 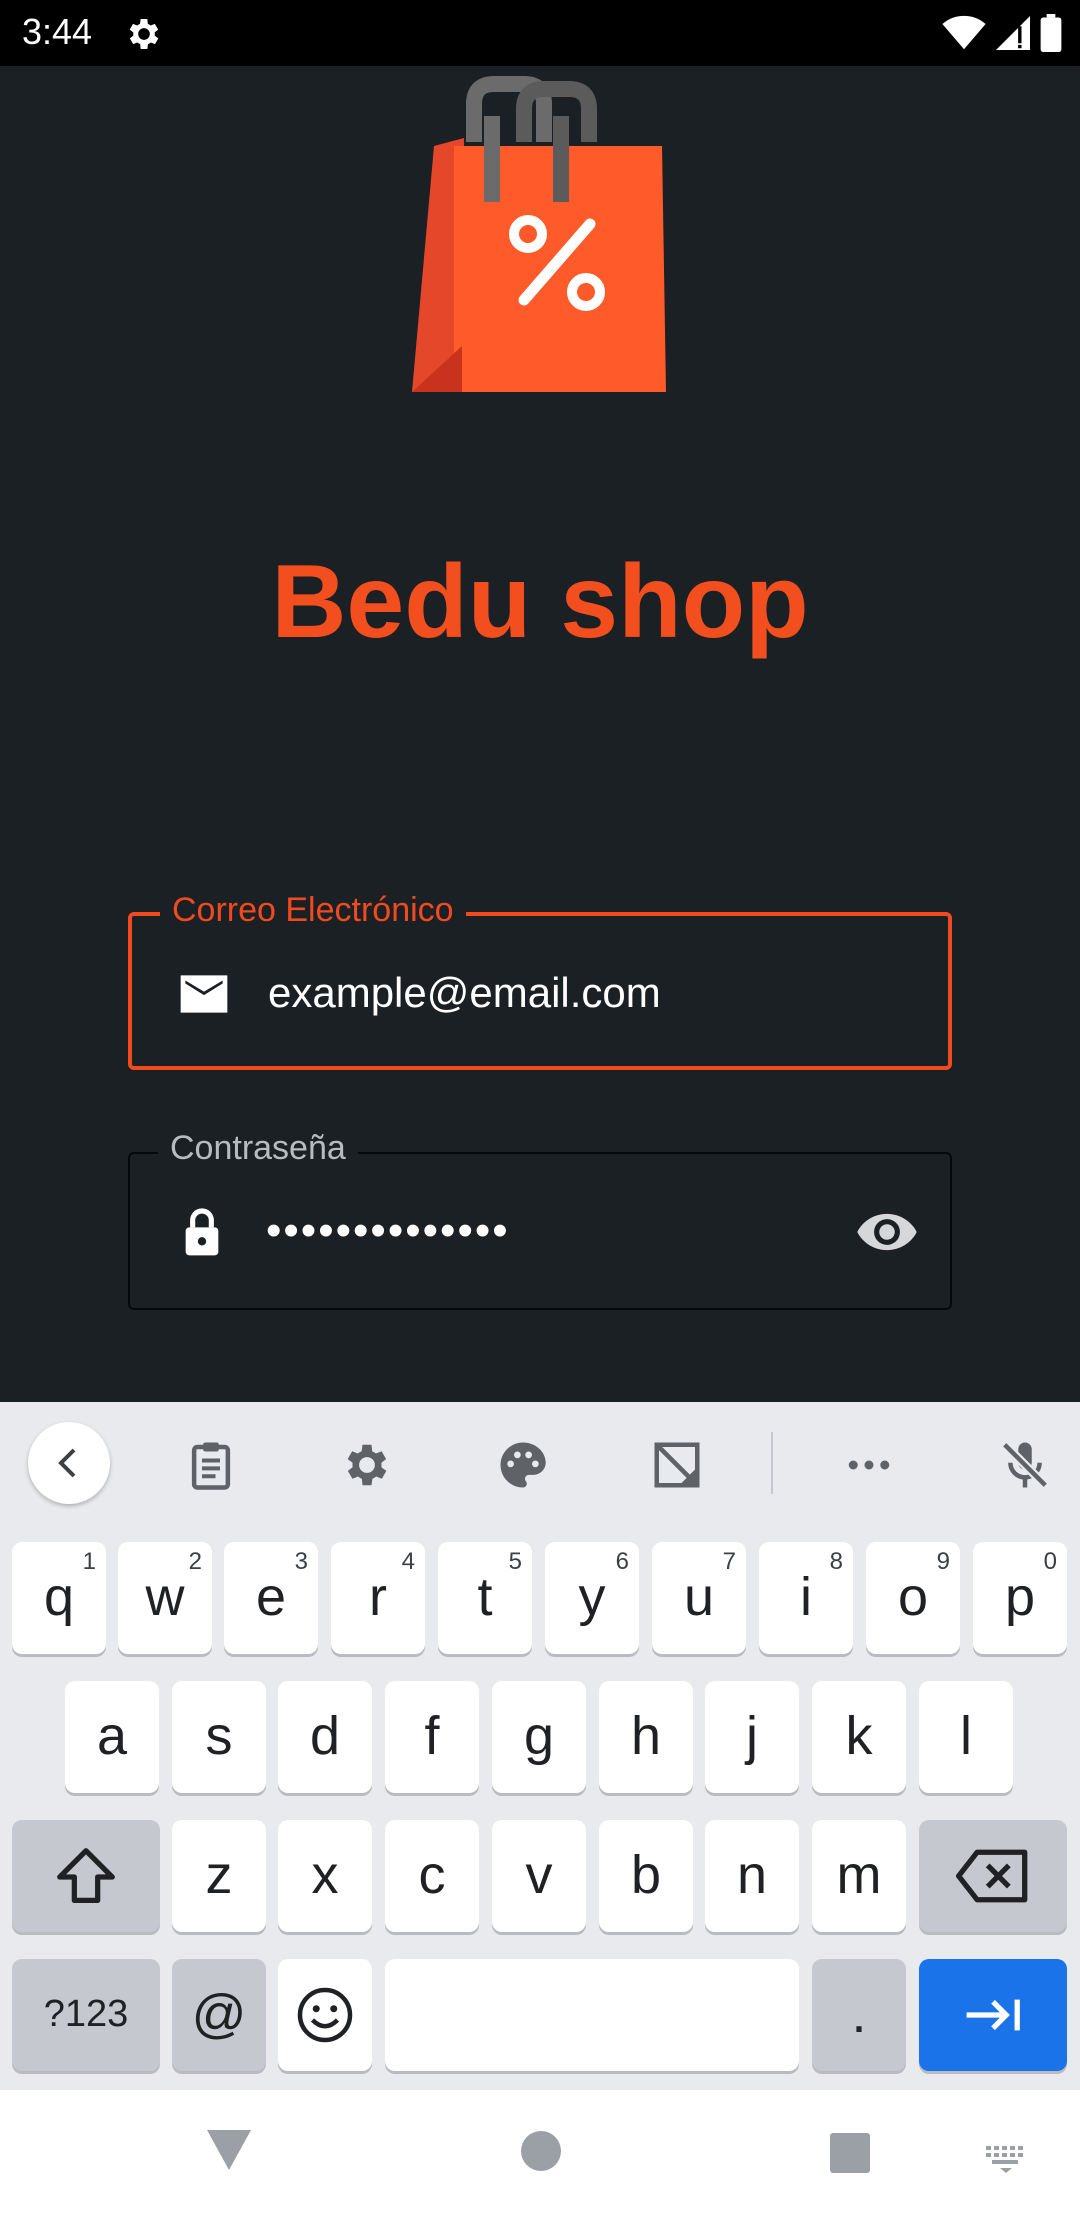 What do you see at coordinates (144, 34) in the screenshot?
I see `gear-icon` at bounding box center [144, 34].